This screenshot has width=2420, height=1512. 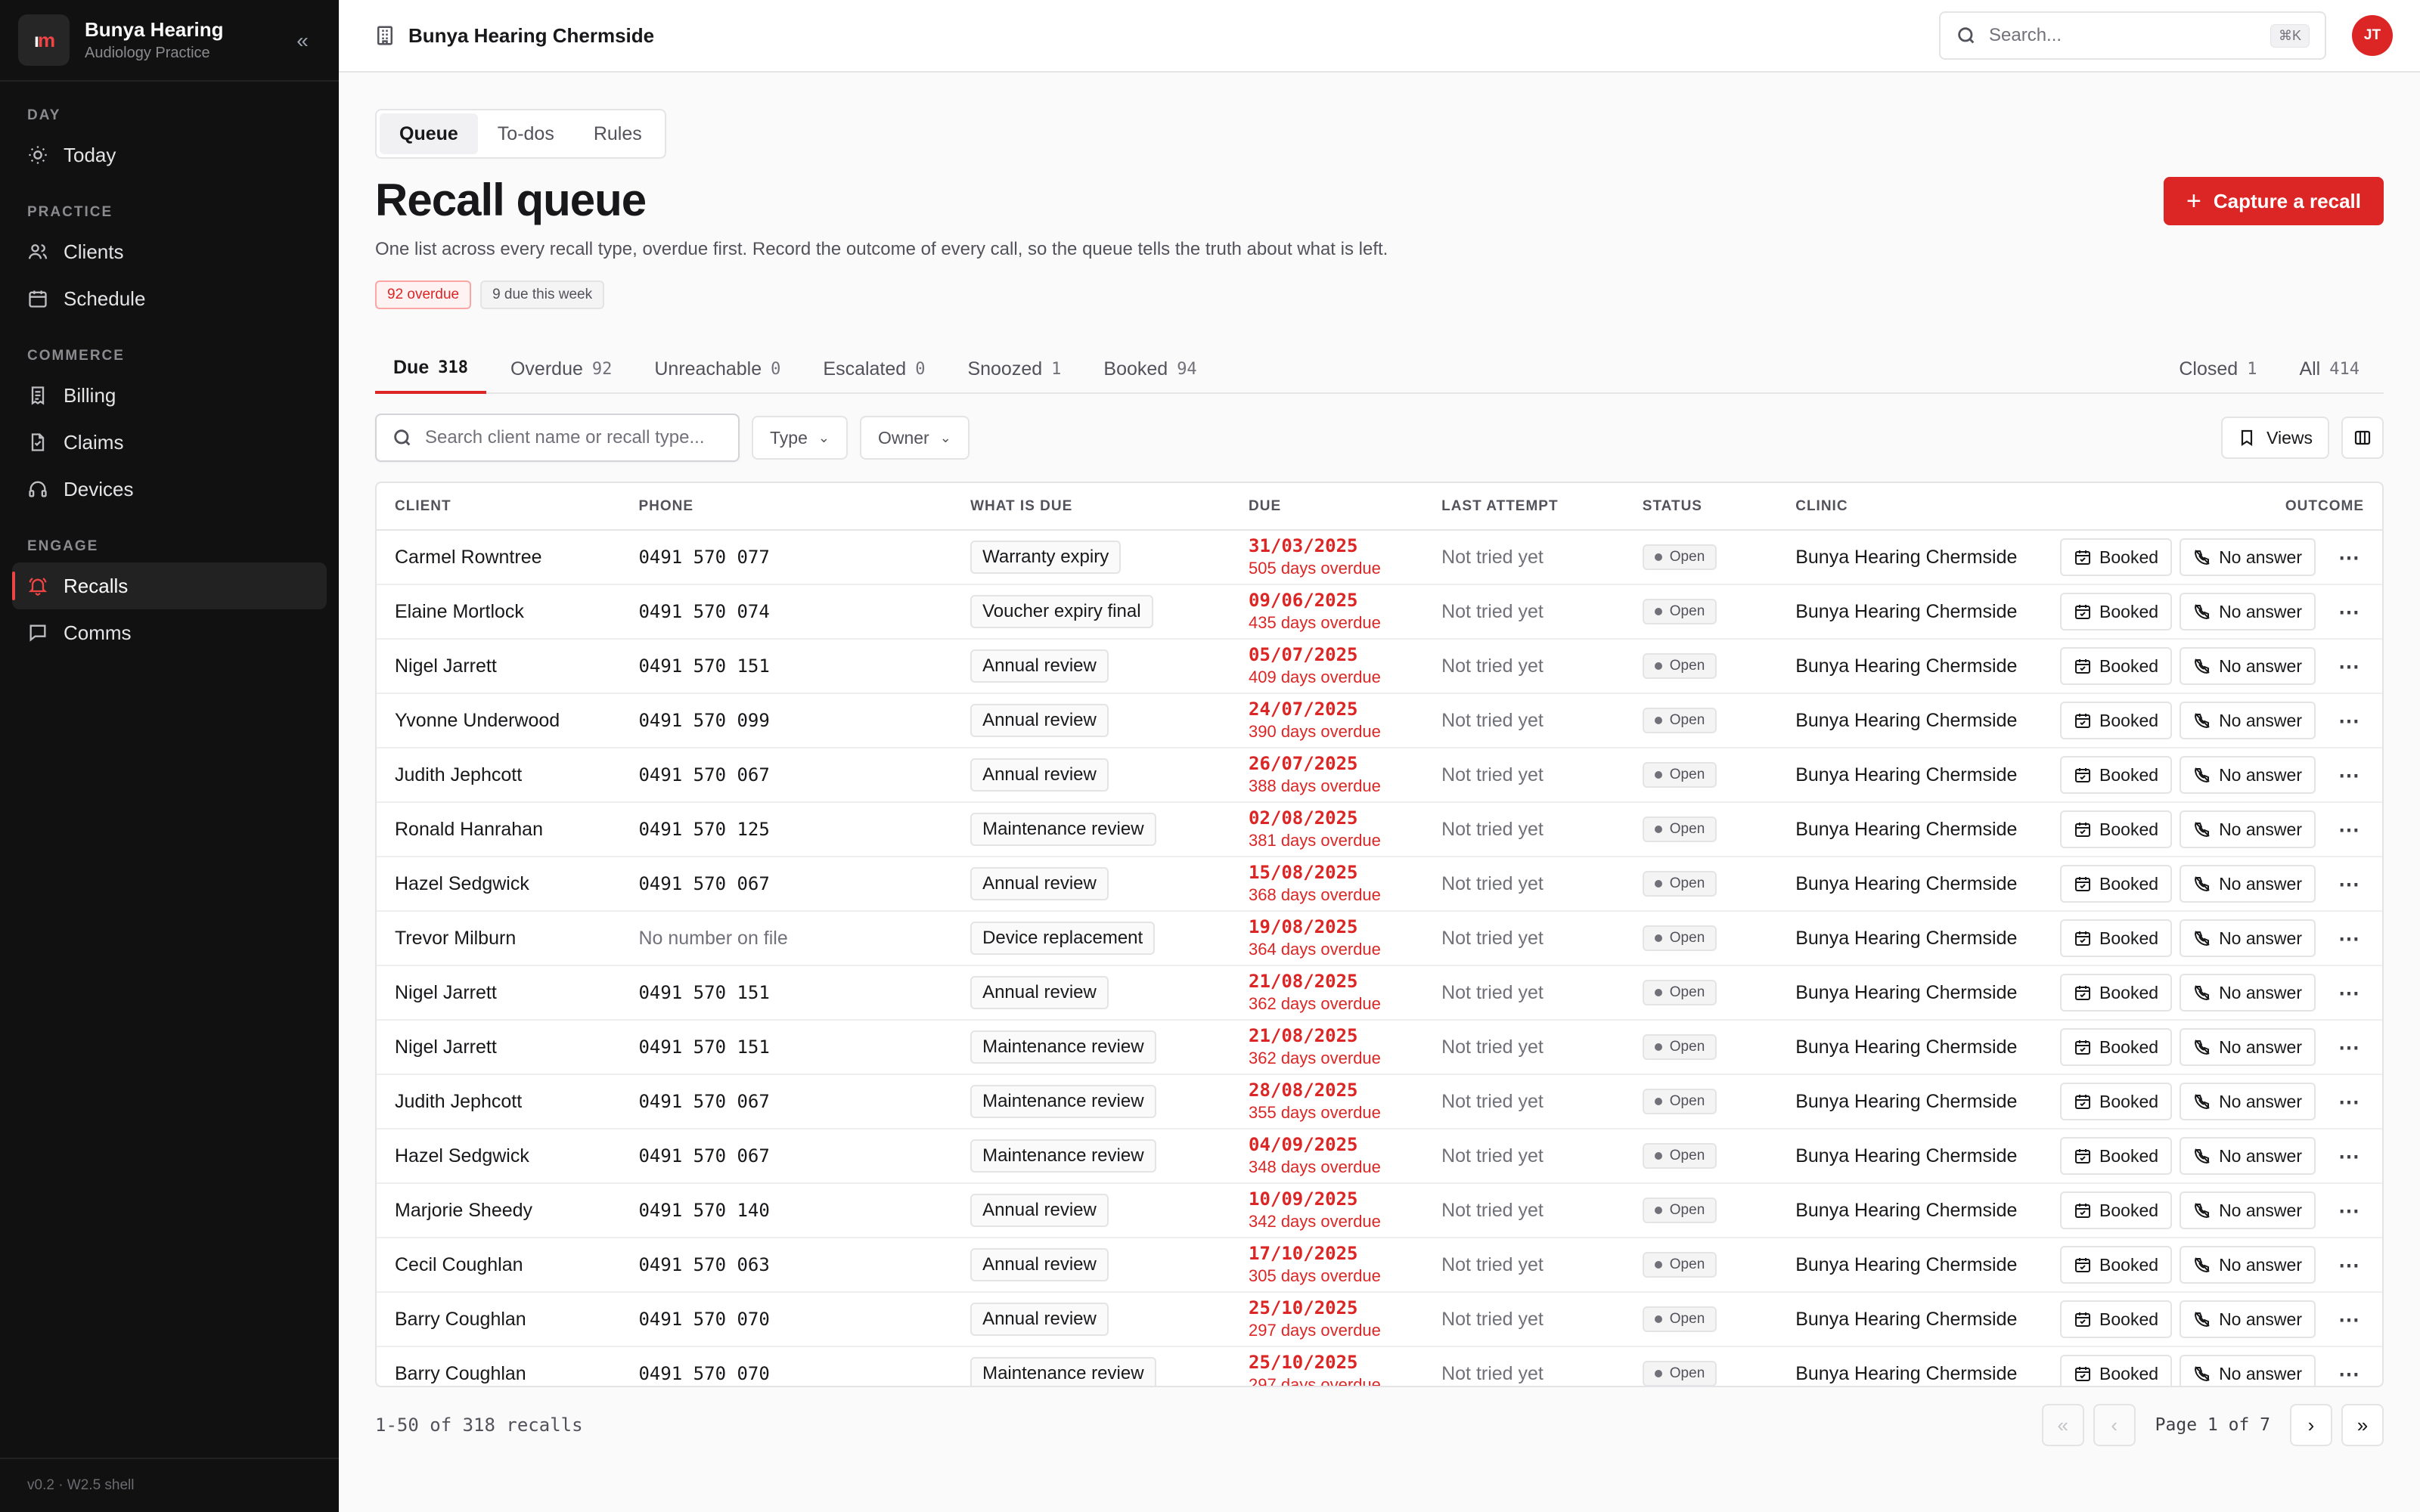 What do you see at coordinates (499, 1265) in the screenshot?
I see `client-name: Cecil Coughlan` at bounding box center [499, 1265].